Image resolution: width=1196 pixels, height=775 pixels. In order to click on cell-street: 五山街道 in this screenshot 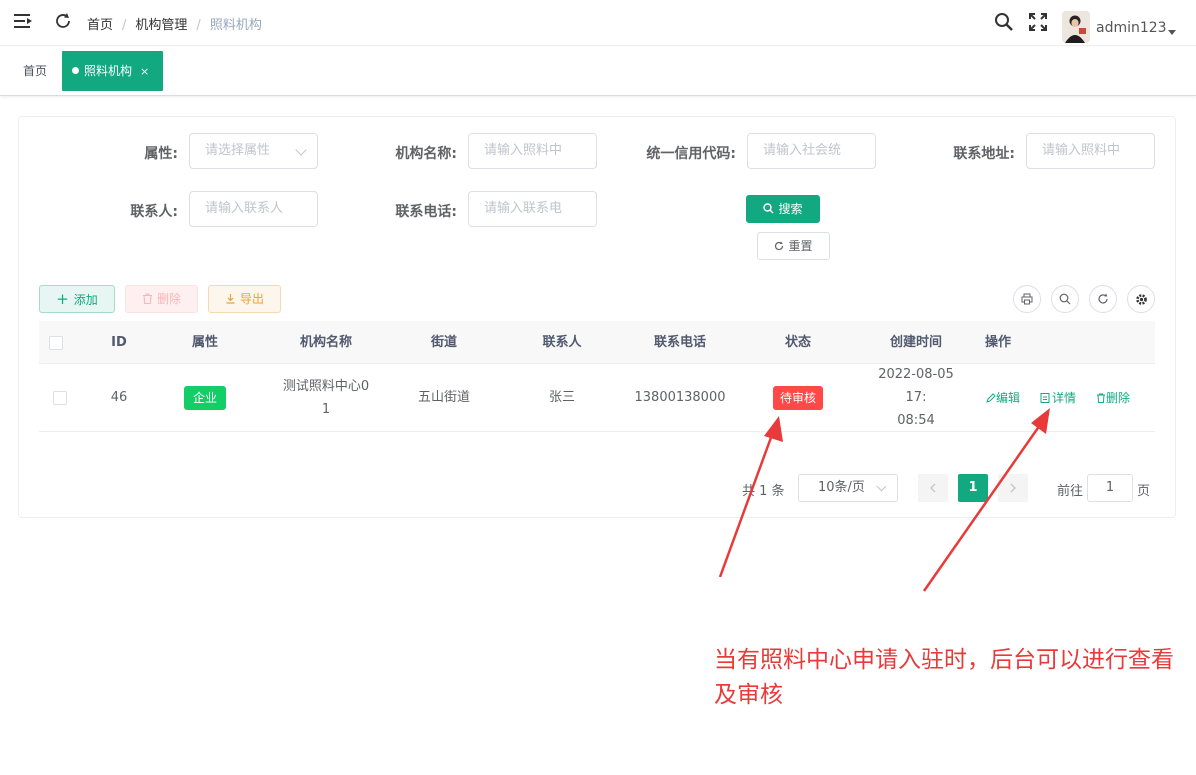, I will do `click(443, 397)`.